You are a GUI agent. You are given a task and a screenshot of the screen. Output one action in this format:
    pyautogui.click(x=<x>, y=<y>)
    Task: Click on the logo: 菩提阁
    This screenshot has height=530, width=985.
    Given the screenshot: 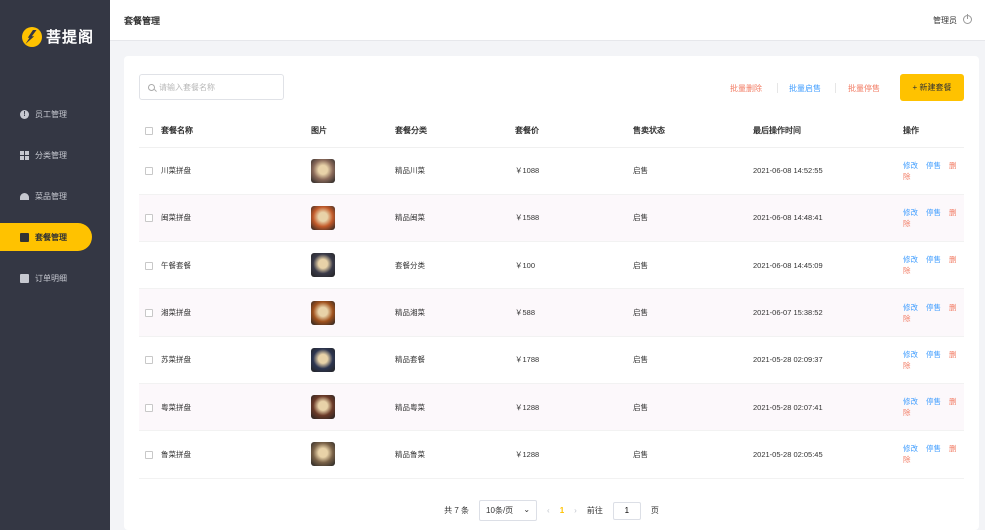 What is the action you would take?
    pyautogui.click(x=58, y=36)
    